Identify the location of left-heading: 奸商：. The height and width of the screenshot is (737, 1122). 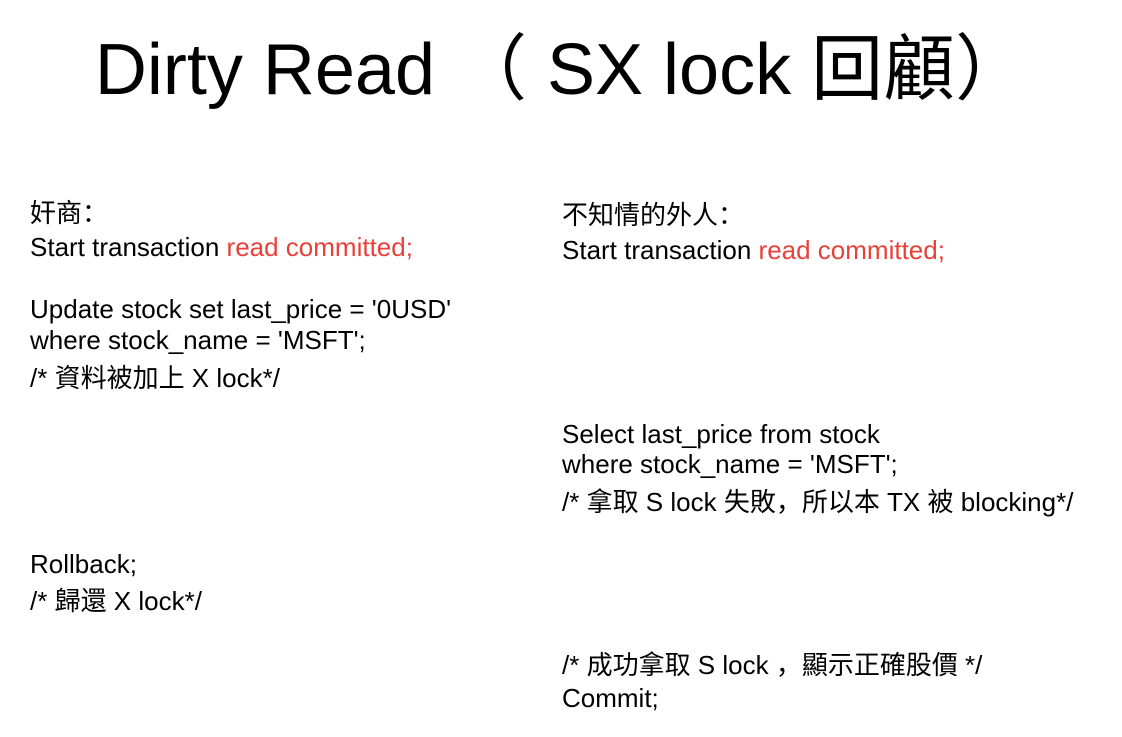
(69, 213).